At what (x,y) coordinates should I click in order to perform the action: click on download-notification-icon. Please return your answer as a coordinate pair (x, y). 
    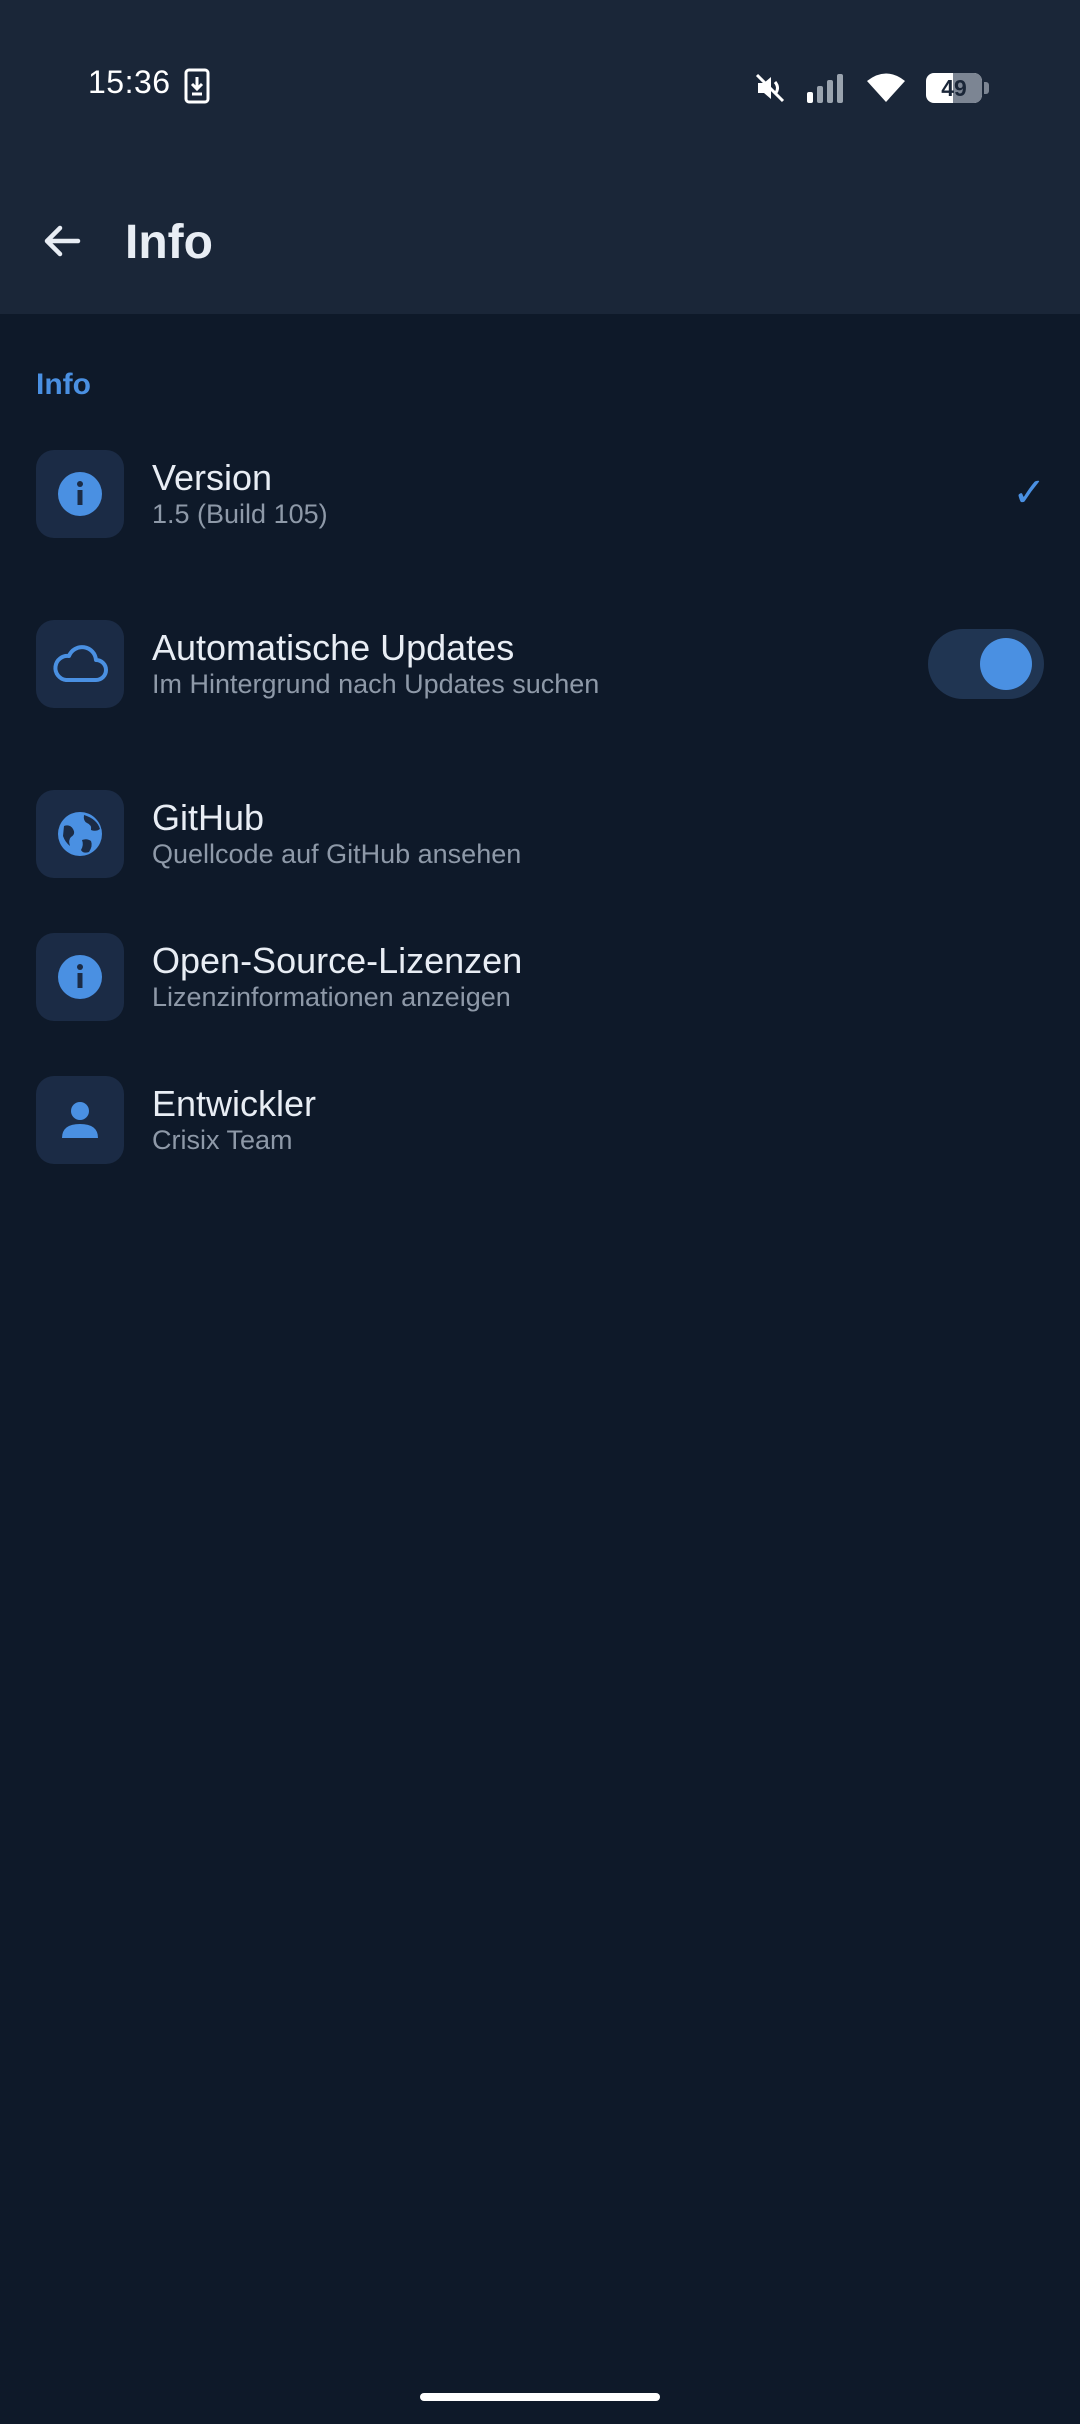
    Looking at the image, I should click on (197, 86).